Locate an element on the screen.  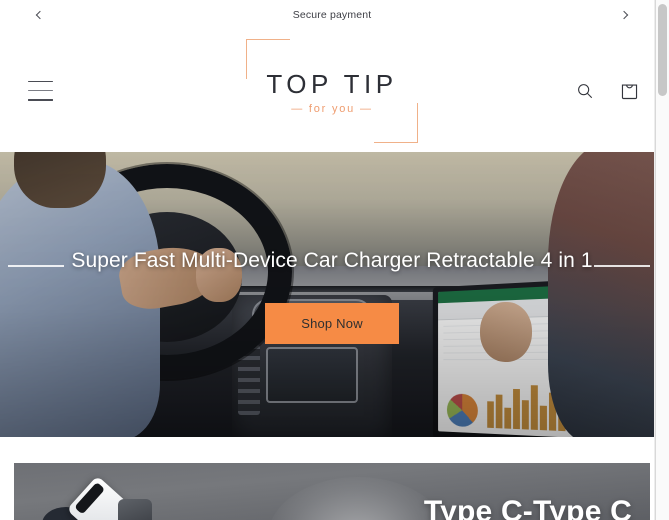
site-logo: TOP TIP — for you — is located at coordinates (332, 91).